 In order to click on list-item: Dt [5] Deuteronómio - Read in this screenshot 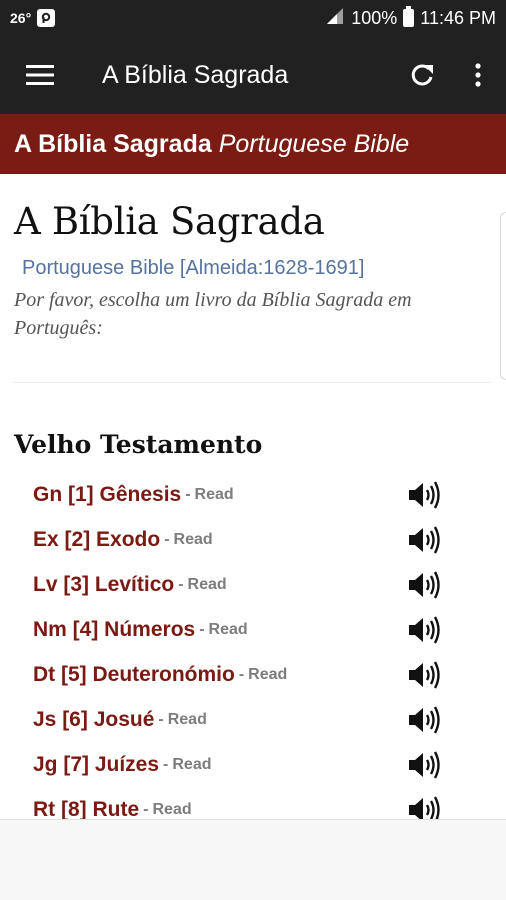, I will do `click(253, 674)`.